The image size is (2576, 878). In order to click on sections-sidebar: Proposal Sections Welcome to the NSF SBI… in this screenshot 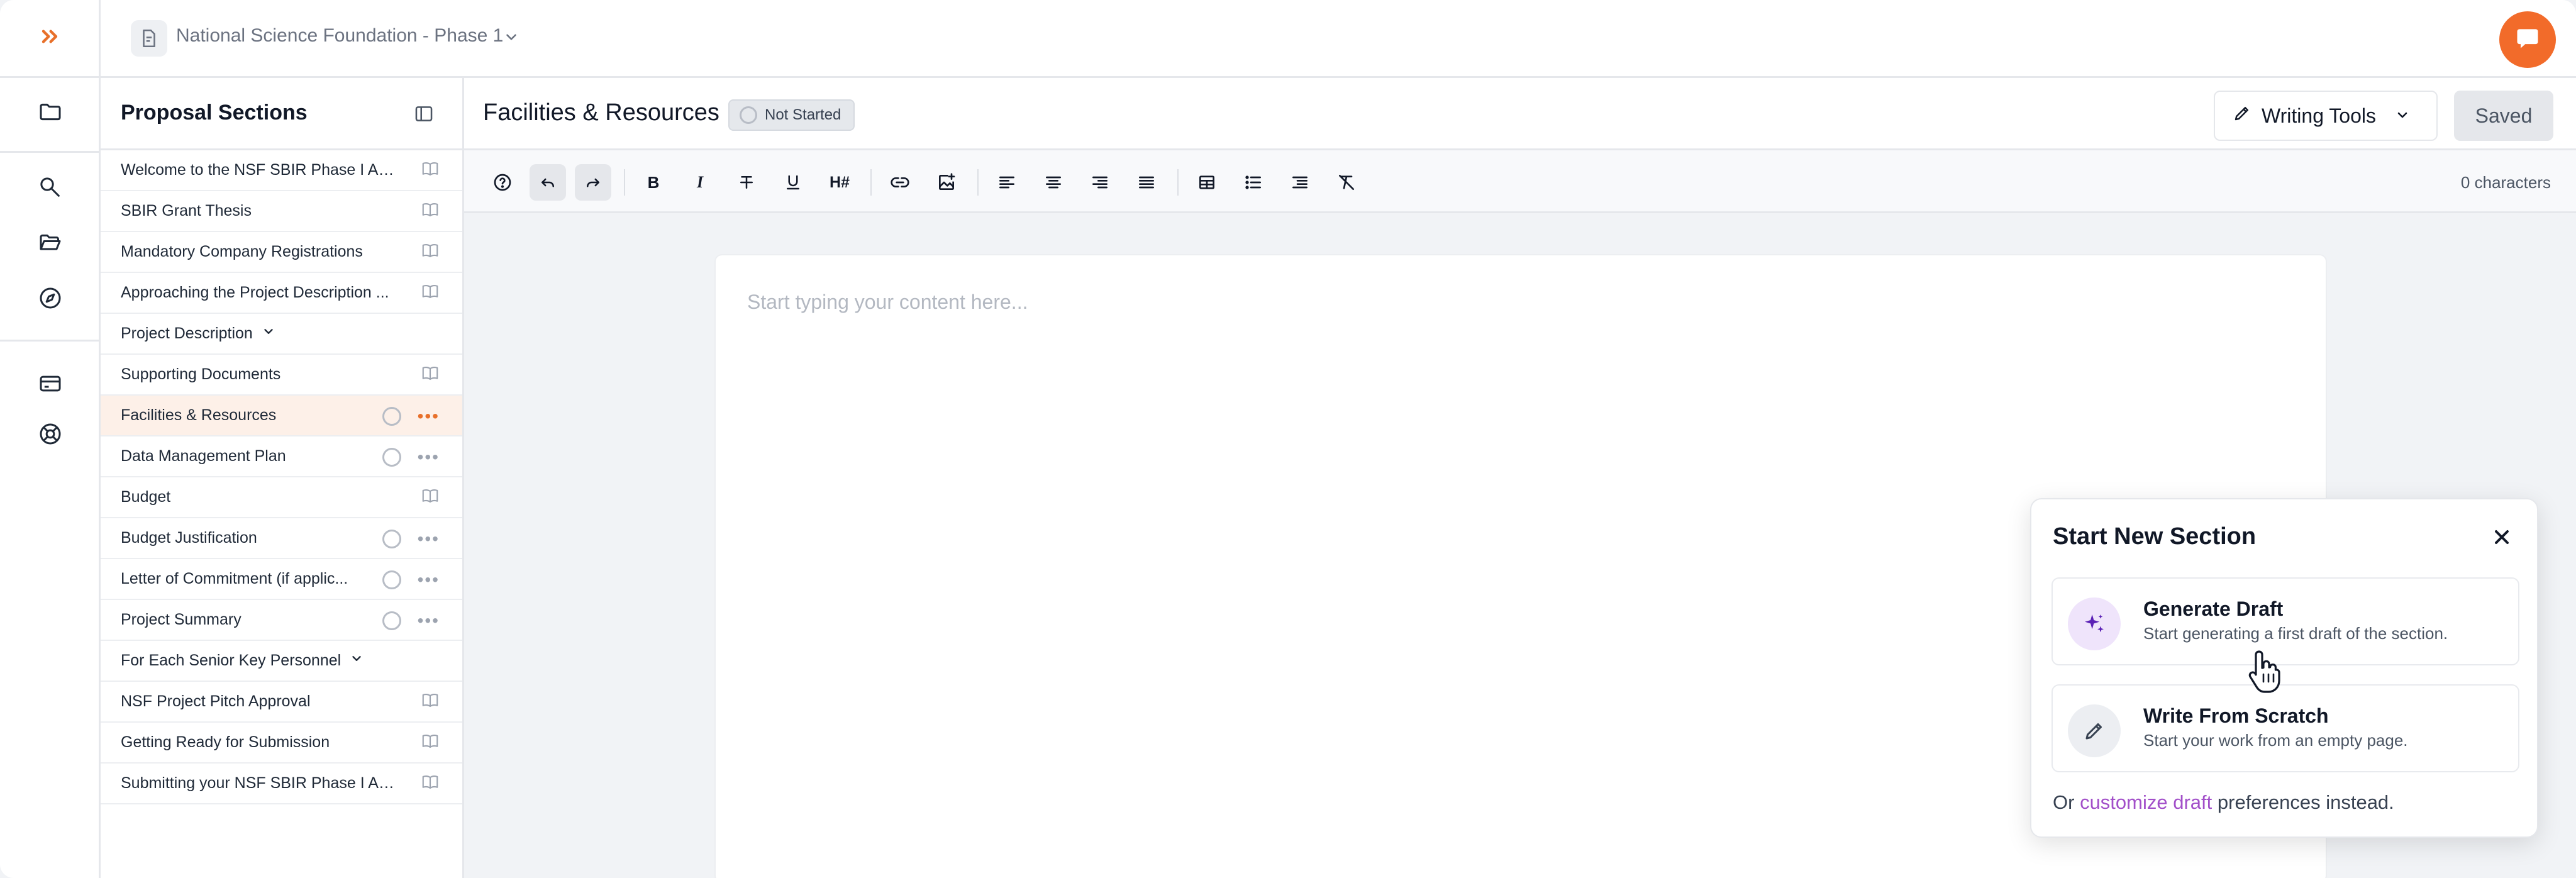, I will do `click(282, 478)`.